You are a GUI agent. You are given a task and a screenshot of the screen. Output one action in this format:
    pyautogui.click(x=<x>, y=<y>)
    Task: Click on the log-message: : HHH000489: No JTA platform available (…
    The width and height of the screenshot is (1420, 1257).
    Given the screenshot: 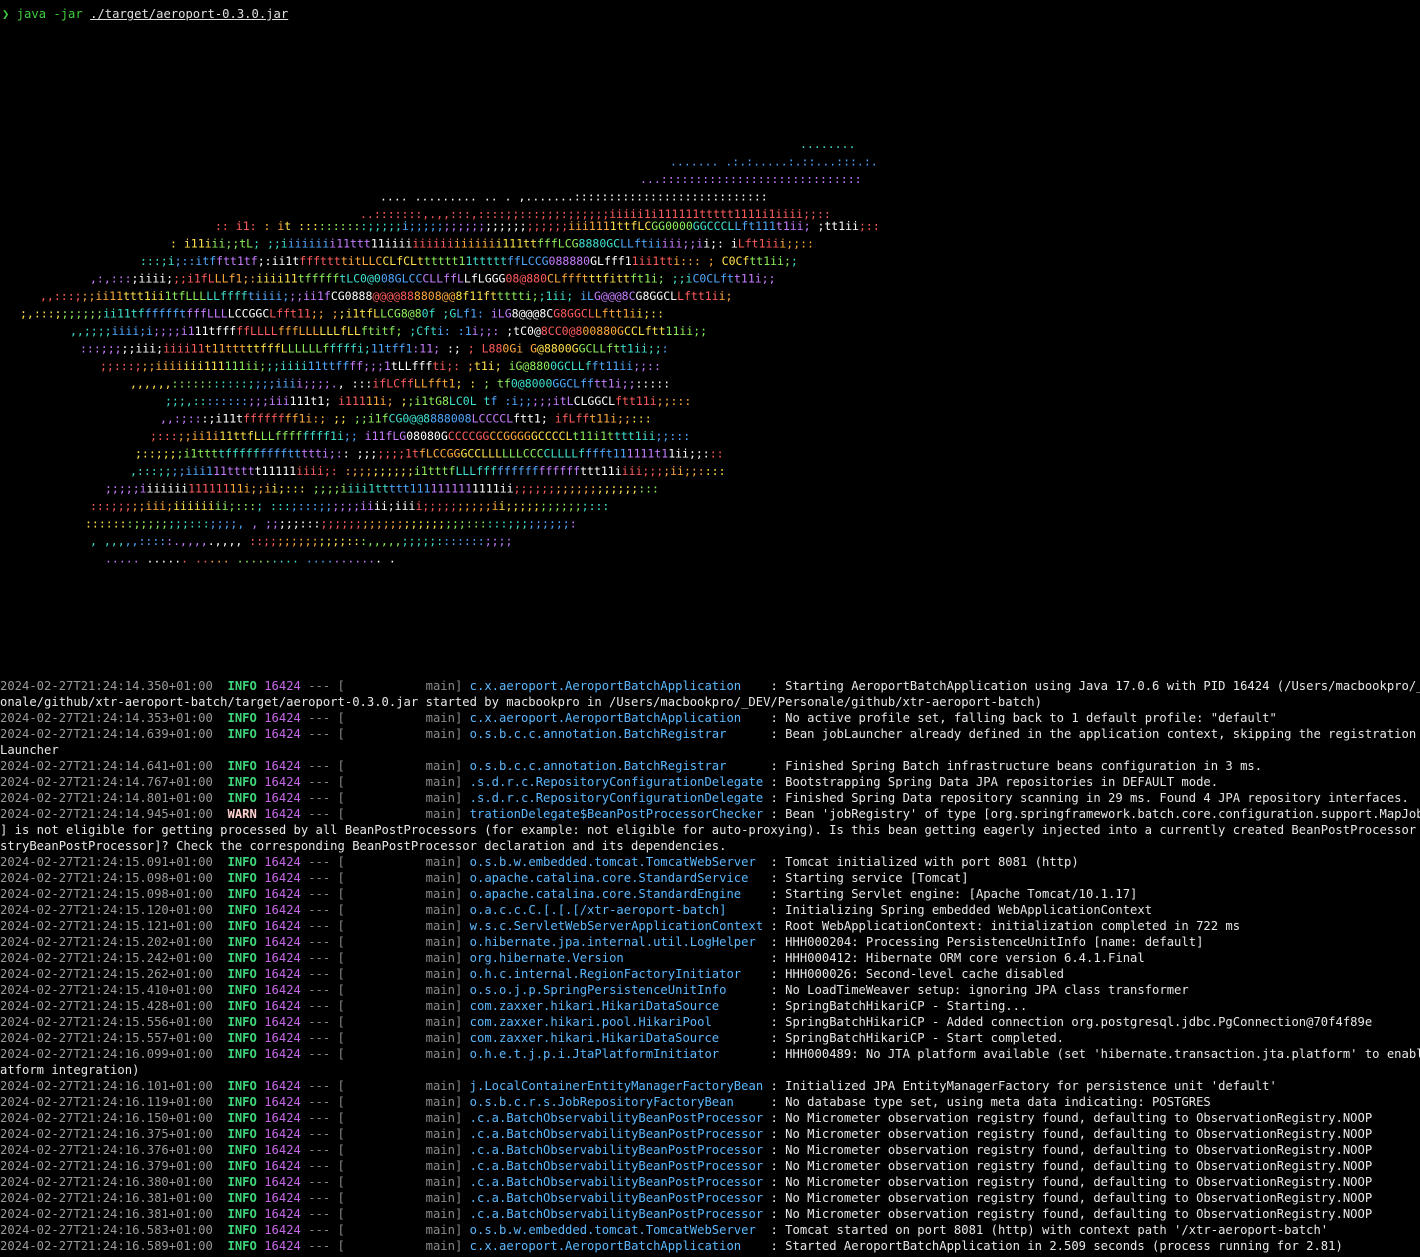 What is the action you would take?
    pyautogui.click(x=1091, y=1054)
    